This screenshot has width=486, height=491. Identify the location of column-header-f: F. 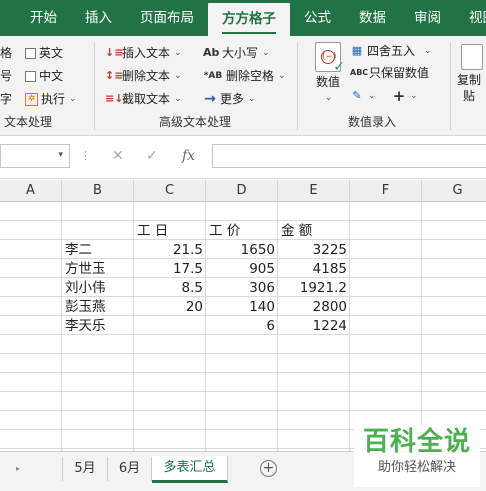
(386, 191).